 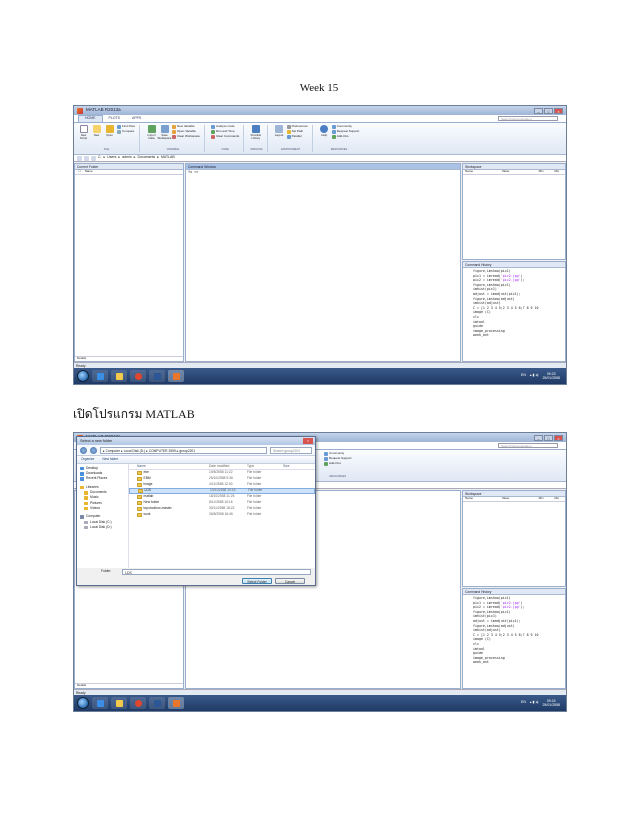 What do you see at coordinates (110, 459) in the screenshot?
I see `new-folder-button: New folder` at bounding box center [110, 459].